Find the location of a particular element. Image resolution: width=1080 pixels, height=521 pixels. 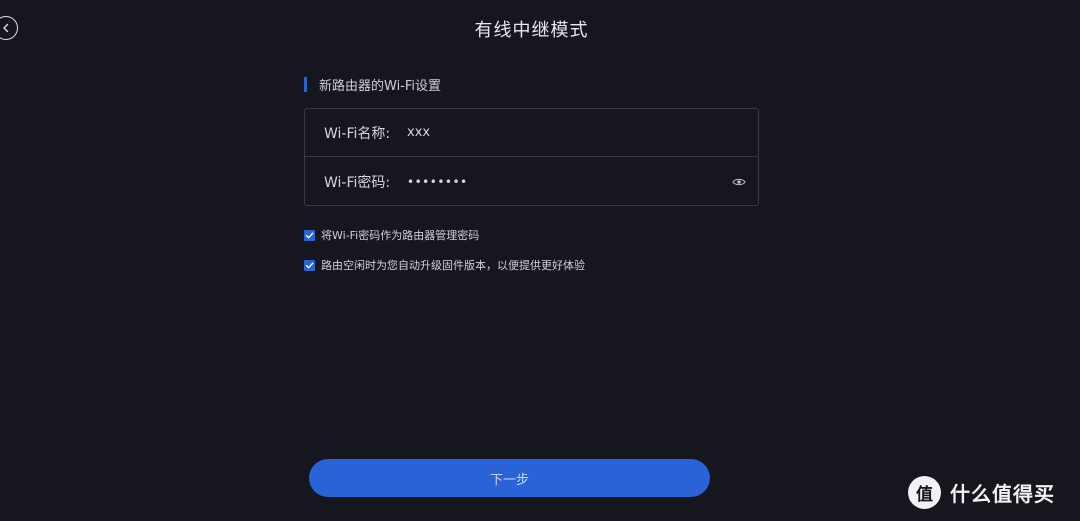

option-admin-password: 将Wi-Fi密码作为路由器管理密码 is located at coordinates (391, 235).